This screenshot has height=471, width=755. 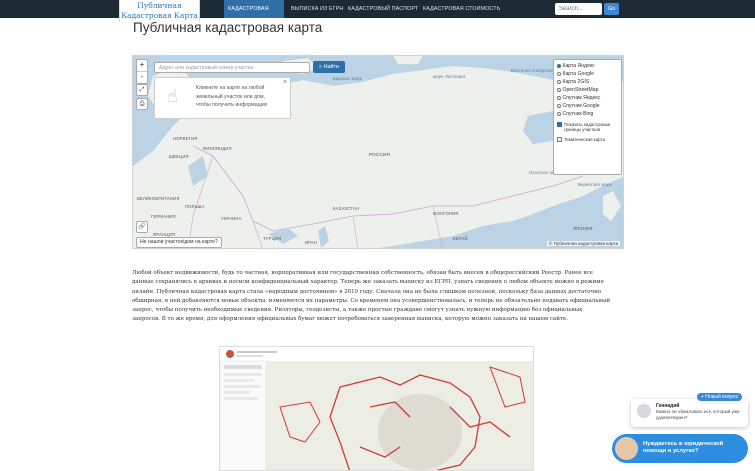 I want to click on map-label-finland: ФИНЛЯНДИЯ, so click(x=217, y=148).